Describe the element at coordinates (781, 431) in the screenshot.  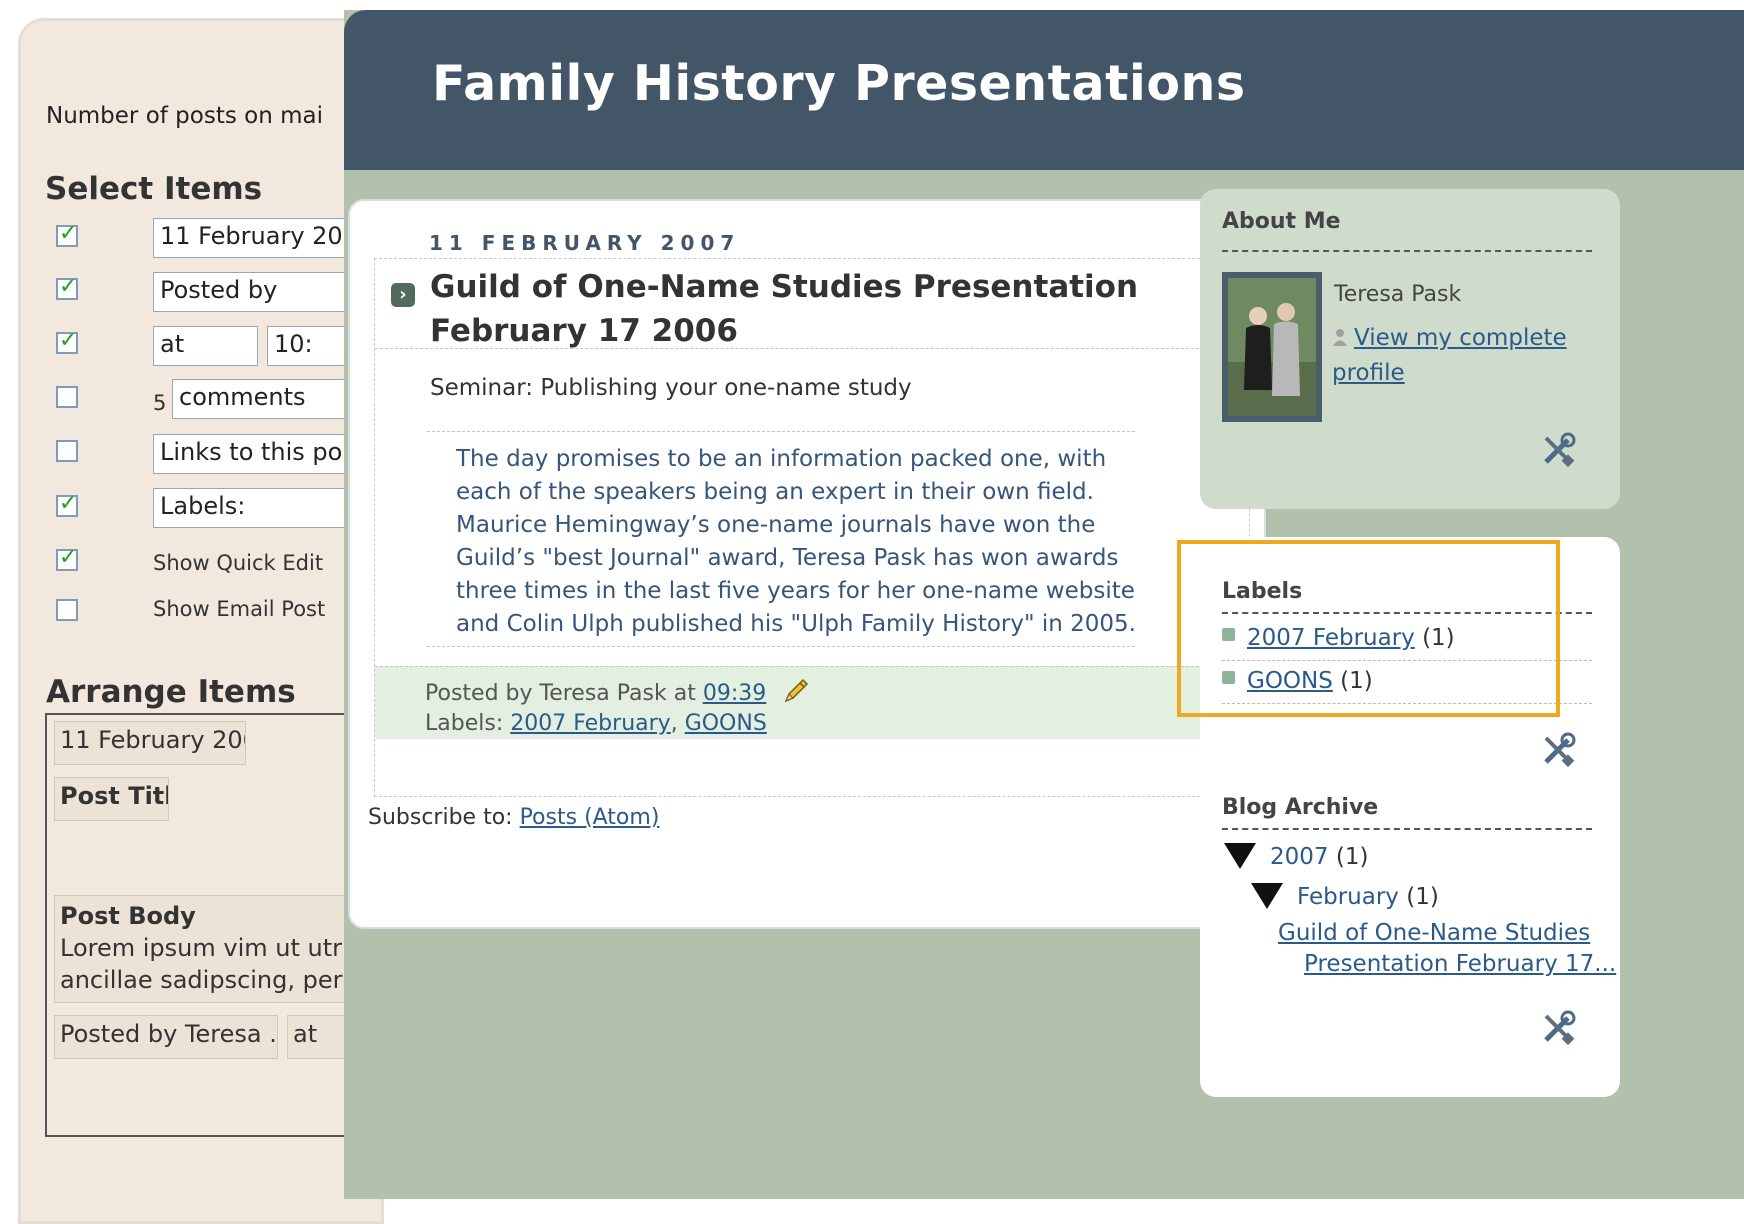
I see `quote-top-divider` at that location.